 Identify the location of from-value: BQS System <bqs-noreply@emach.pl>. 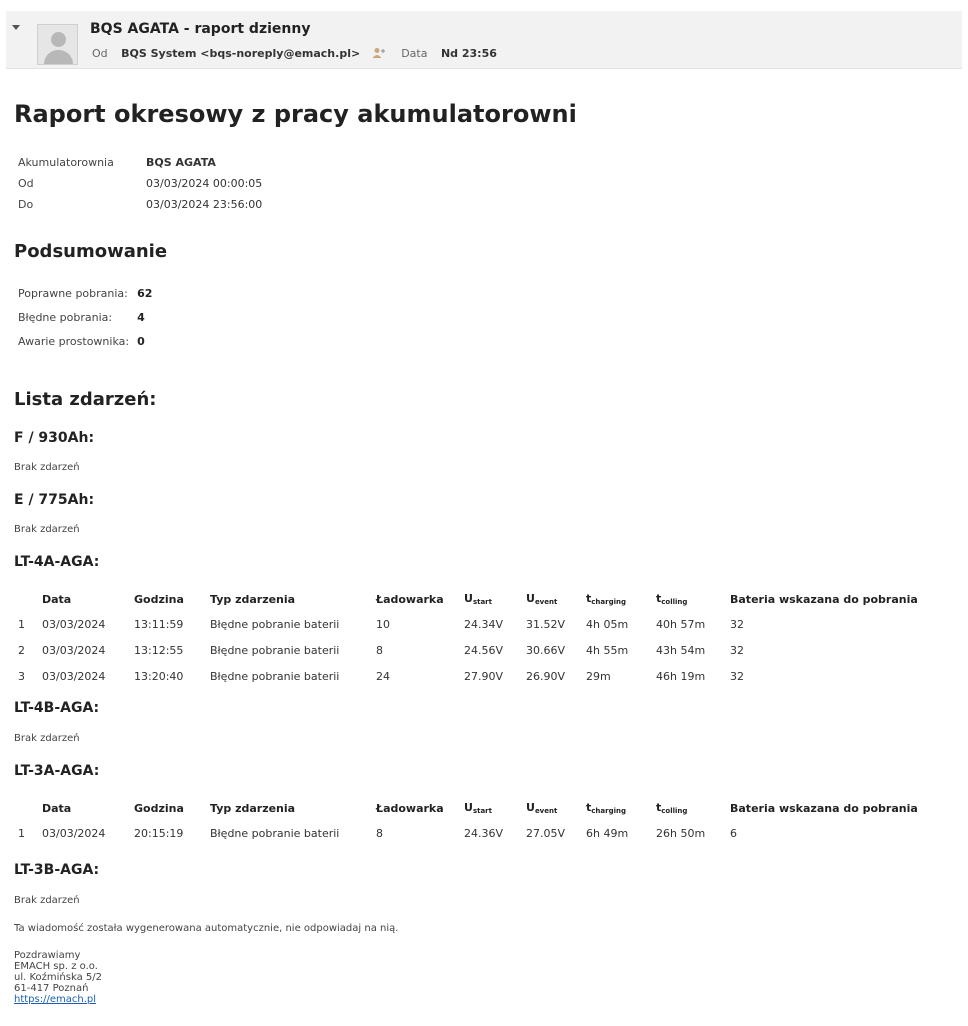
(240, 53).